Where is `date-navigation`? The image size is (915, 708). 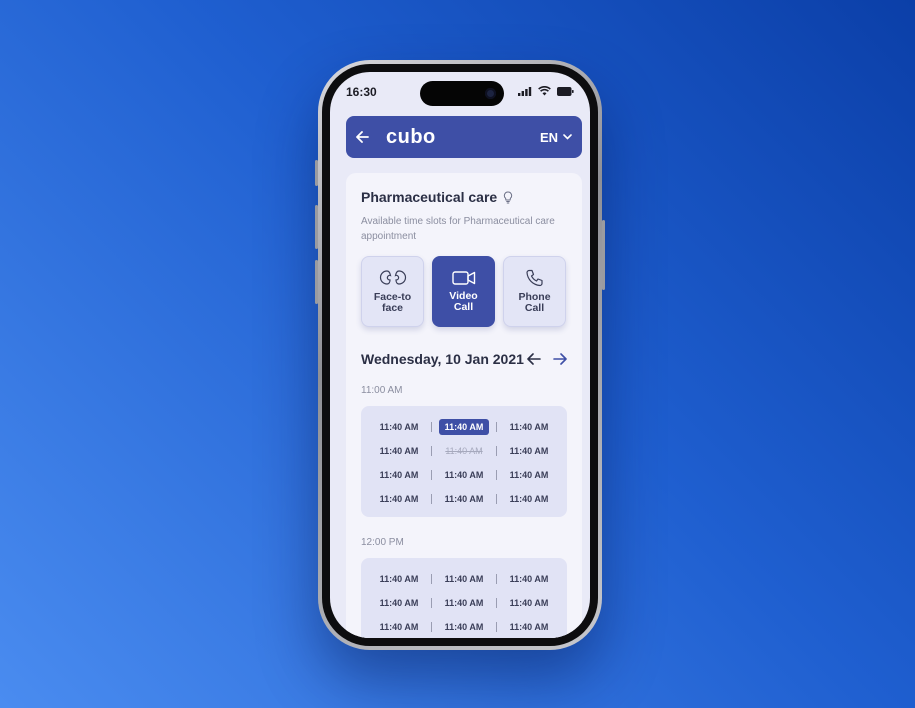
date-navigation is located at coordinates (547, 359).